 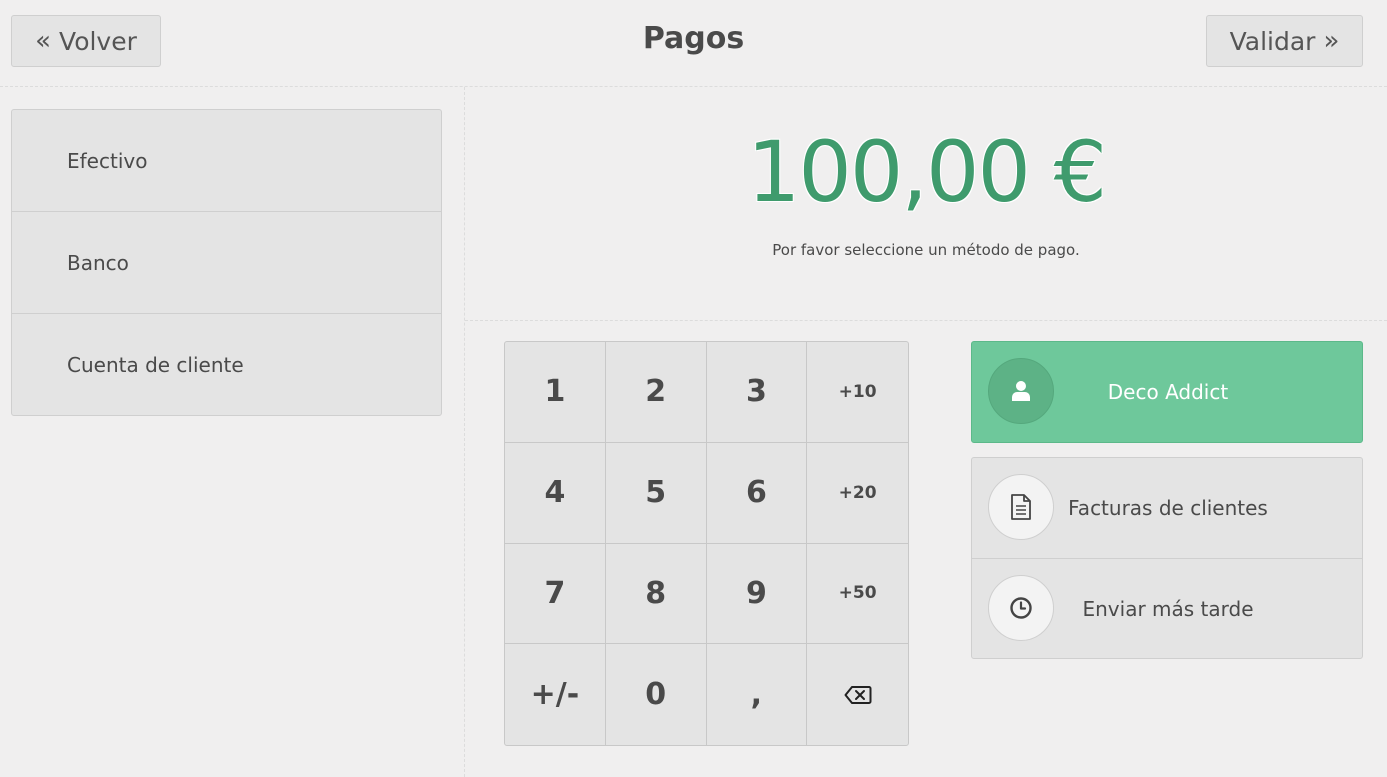 What do you see at coordinates (857, 392) in the screenshot?
I see `numpad-key-plus-10: +10` at bounding box center [857, 392].